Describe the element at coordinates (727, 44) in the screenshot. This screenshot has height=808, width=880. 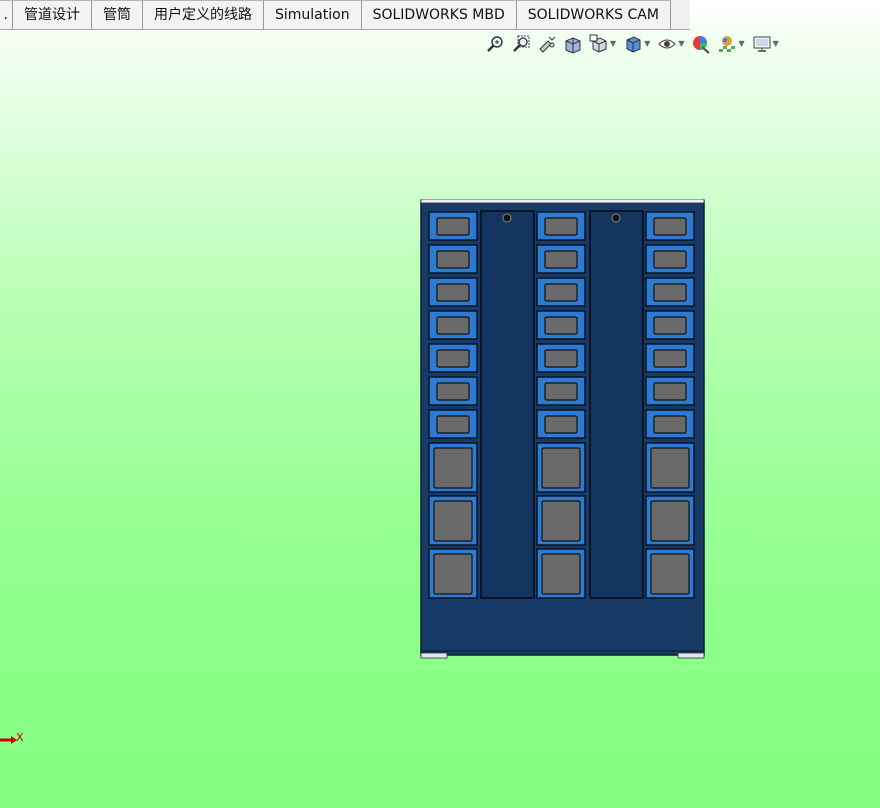
I see `apply-scene-icon` at that location.